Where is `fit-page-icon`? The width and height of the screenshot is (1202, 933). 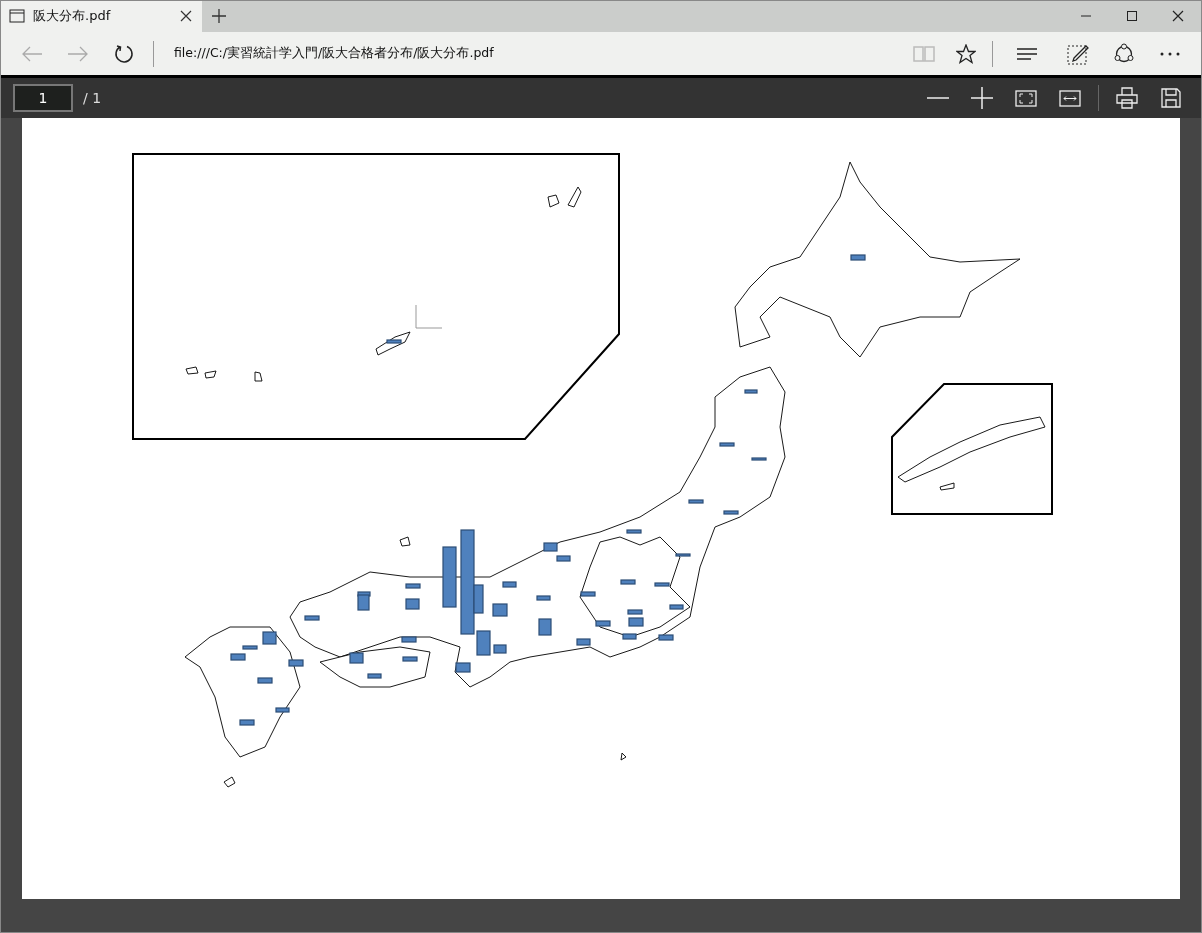 fit-page-icon is located at coordinates (1026, 98).